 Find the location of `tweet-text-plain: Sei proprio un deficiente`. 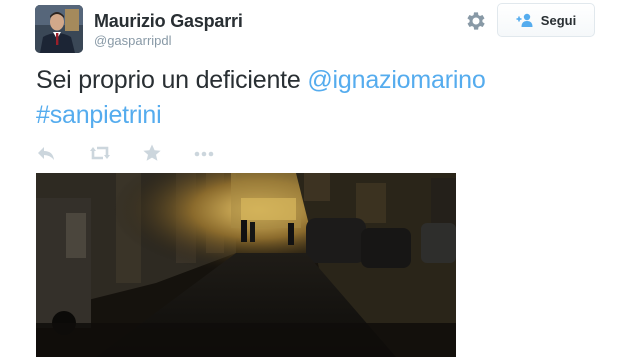

tweet-text-plain: Sei proprio un deficiente is located at coordinates (172, 80).